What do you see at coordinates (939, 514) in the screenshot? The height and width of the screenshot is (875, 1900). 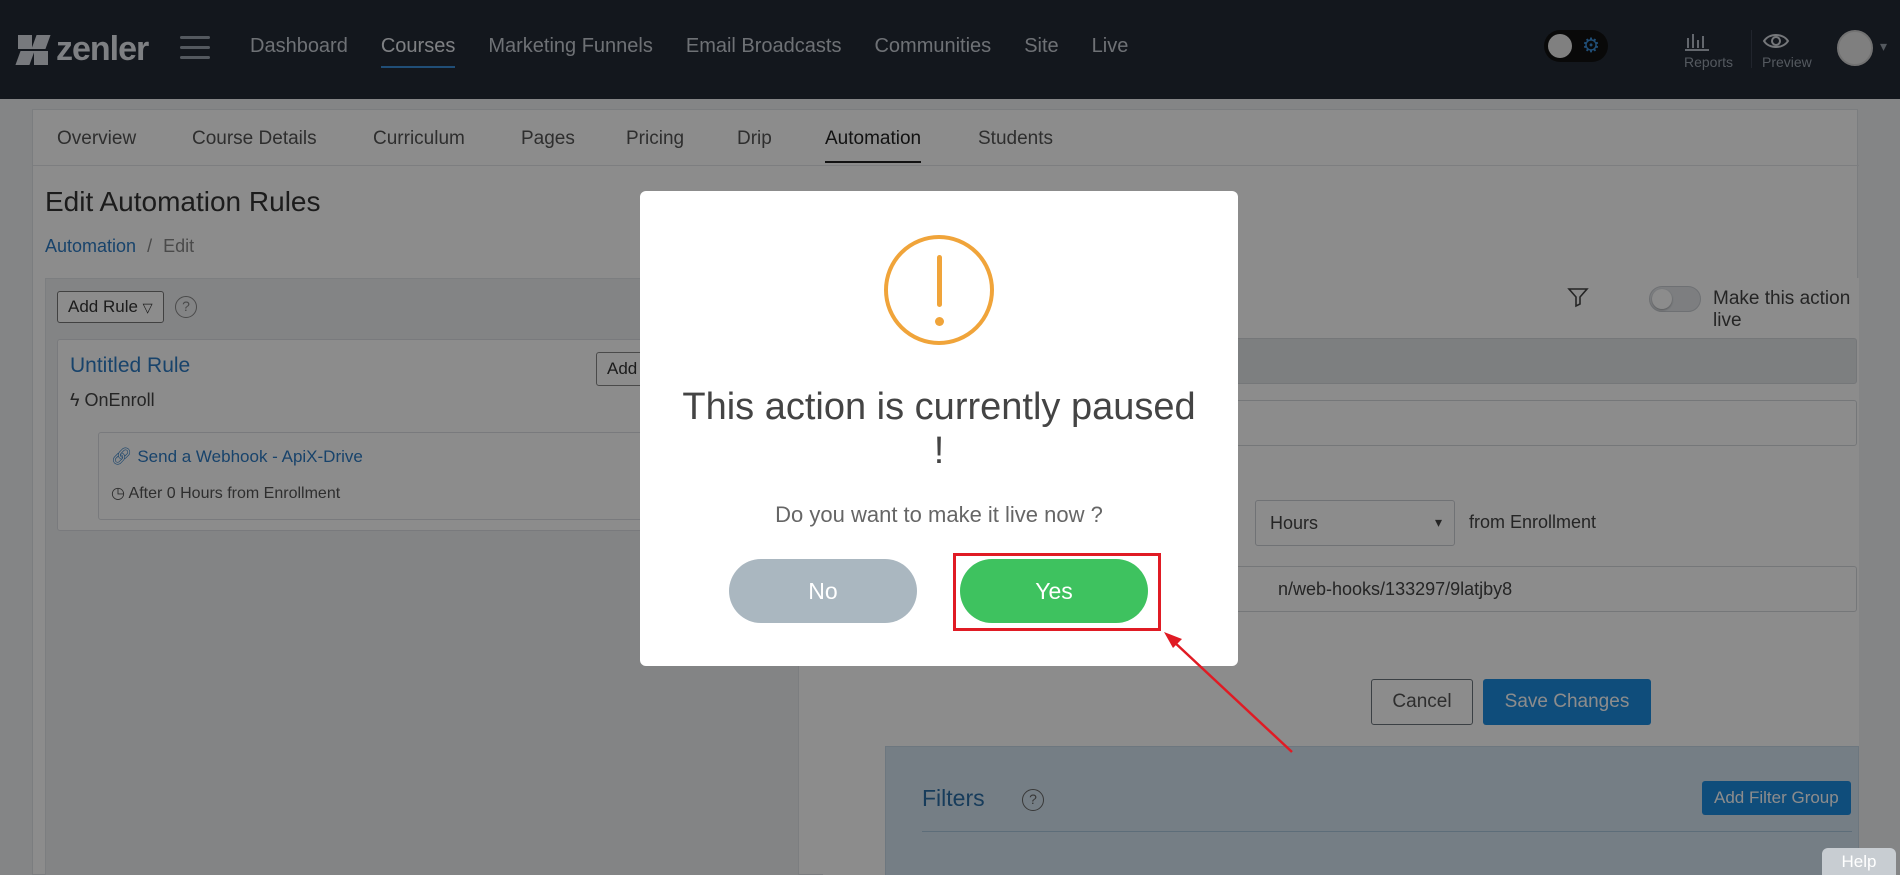 I see `dialog-message: Do you want to make it live now ?` at bounding box center [939, 514].